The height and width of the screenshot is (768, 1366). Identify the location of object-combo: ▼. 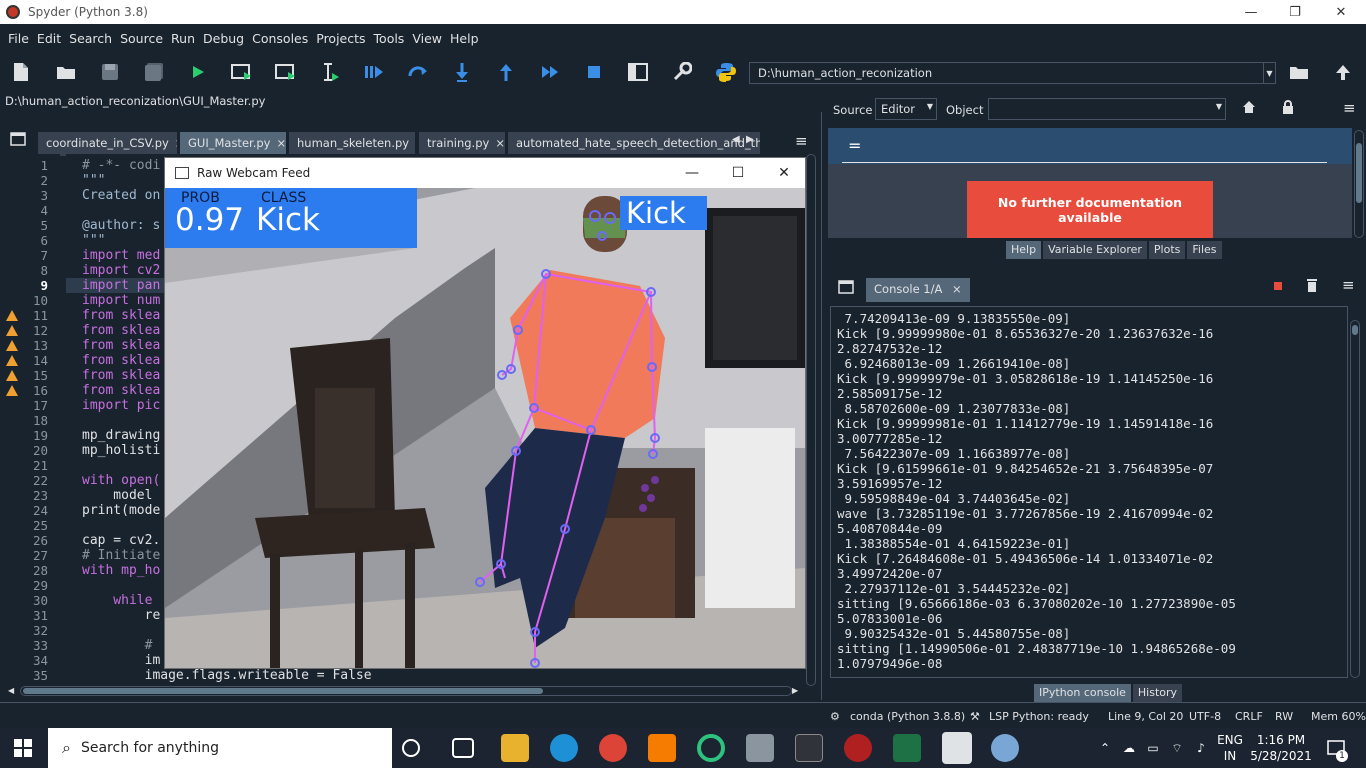
(1107, 109).